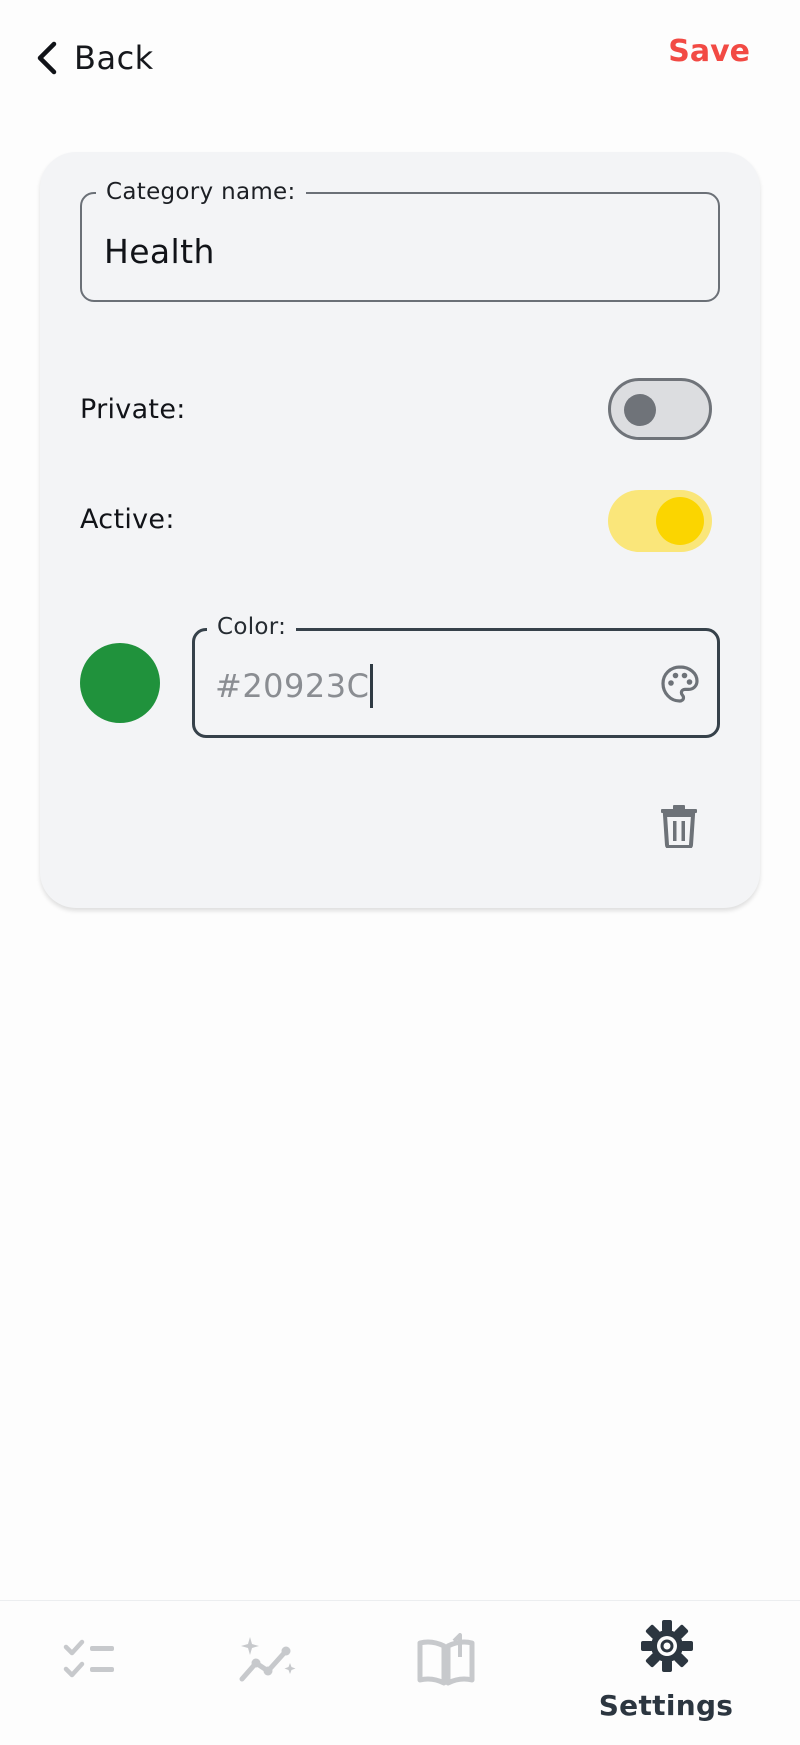 The image size is (800, 1745). I want to click on chevron-left-icon, so click(47, 58).